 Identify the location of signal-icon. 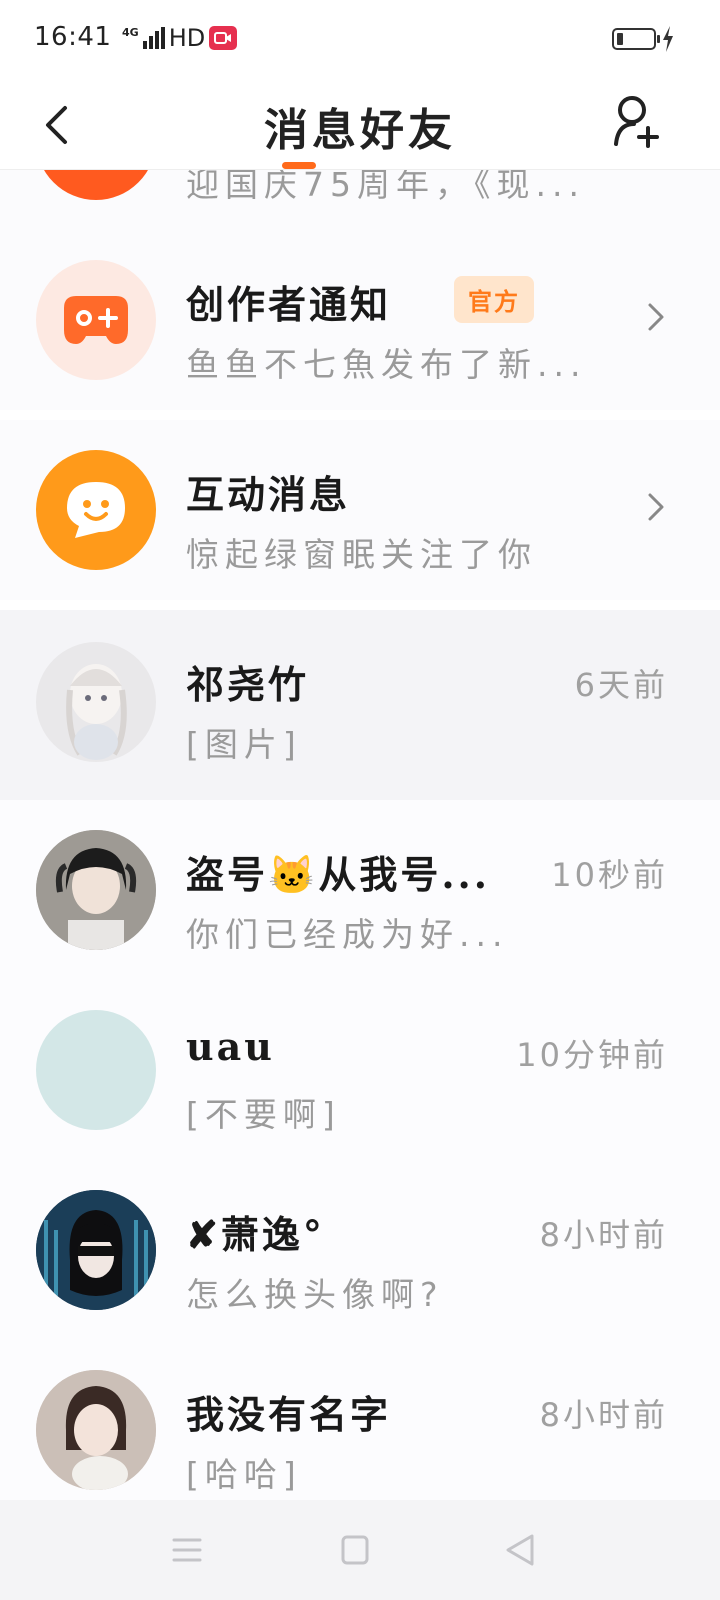
(153, 38).